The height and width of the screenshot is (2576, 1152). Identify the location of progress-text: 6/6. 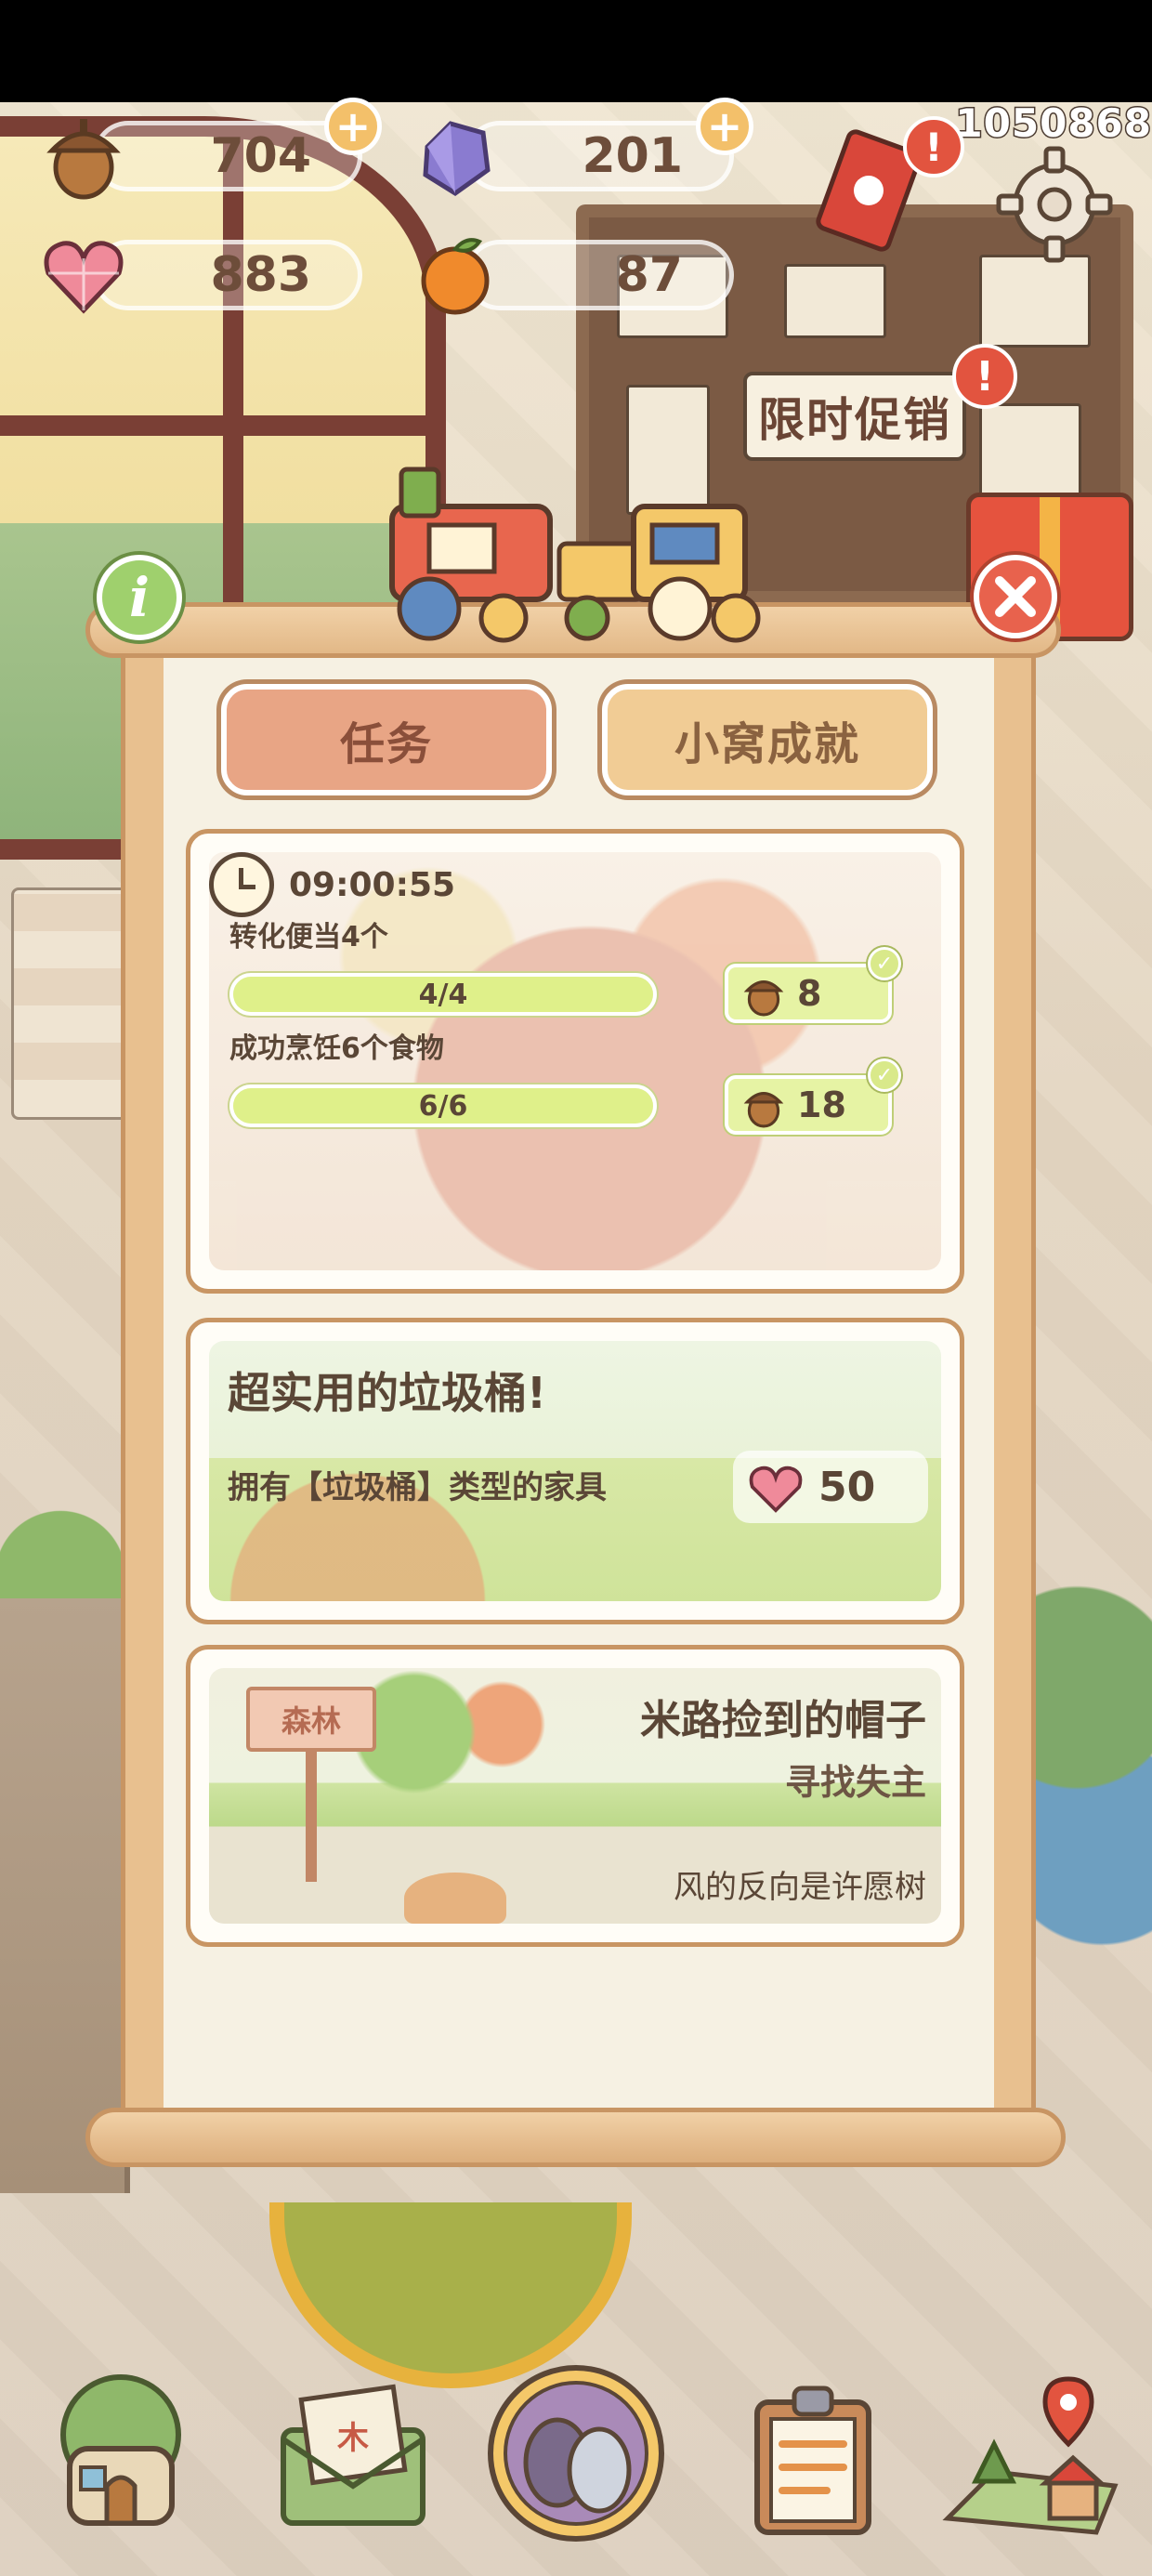
(443, 1106).